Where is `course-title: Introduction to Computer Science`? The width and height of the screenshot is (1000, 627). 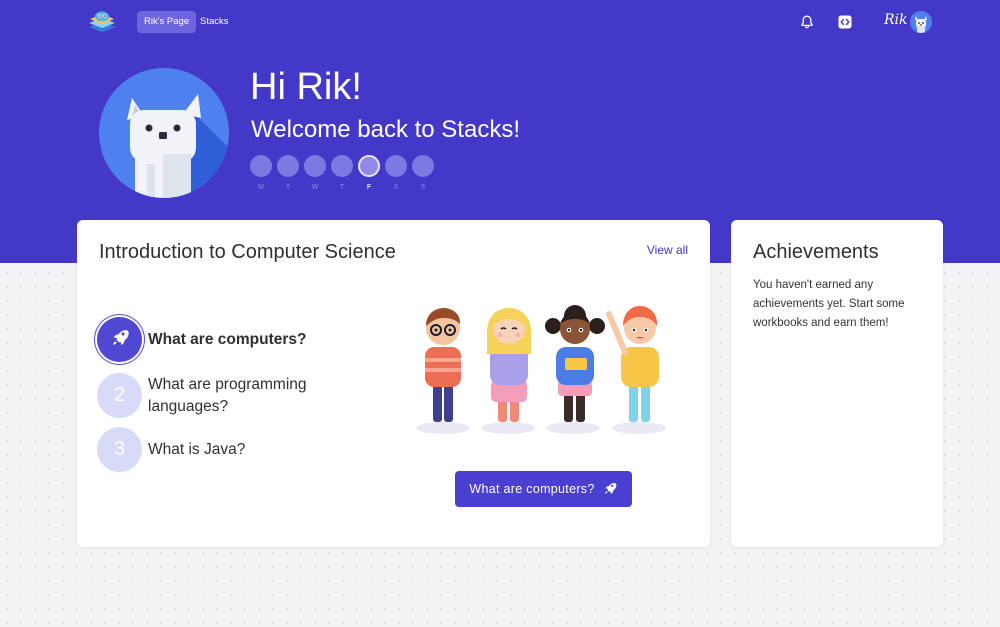 course-title: Introduction to Computer Science is located at coordinates (247, 252).